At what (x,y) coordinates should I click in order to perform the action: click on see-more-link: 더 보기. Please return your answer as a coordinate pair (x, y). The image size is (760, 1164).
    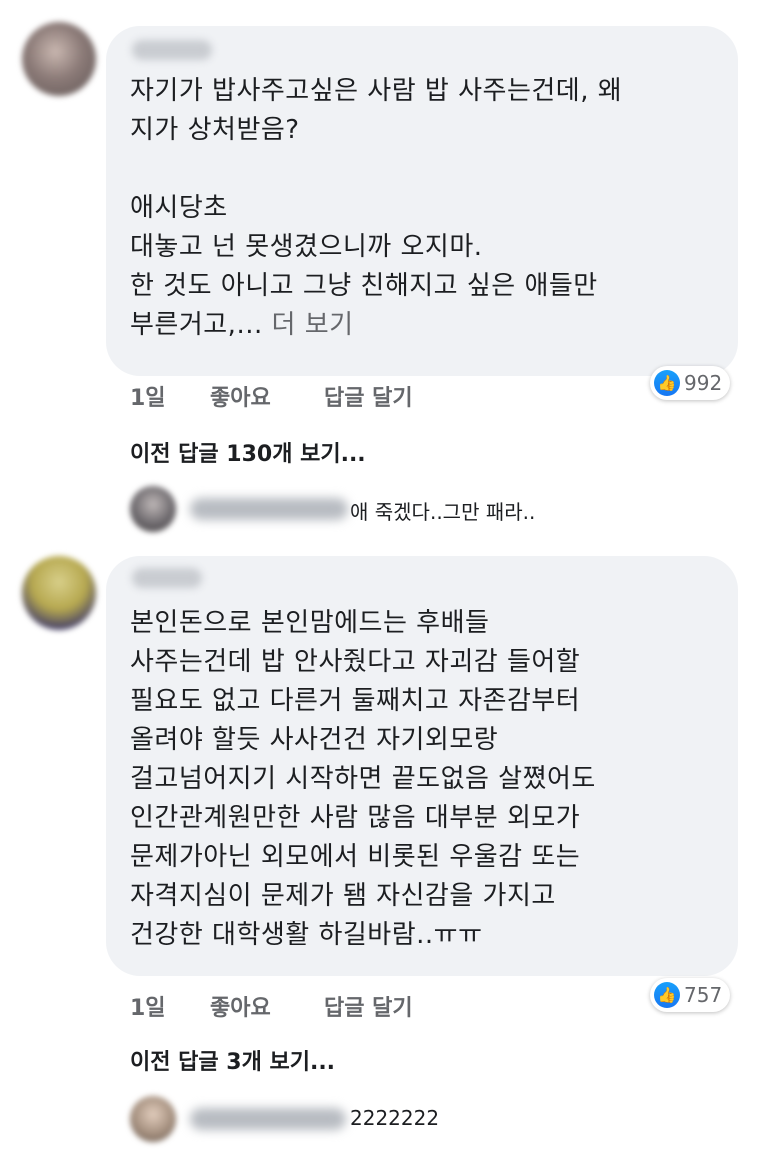
    Looking at the image, I should click on (313, 325).